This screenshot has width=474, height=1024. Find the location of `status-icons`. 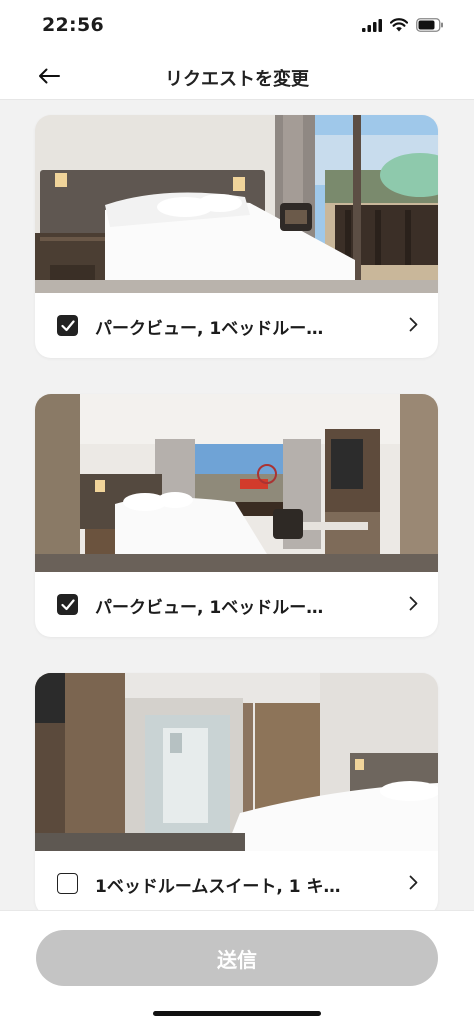

status-icons is located at coordinates (403, 25).